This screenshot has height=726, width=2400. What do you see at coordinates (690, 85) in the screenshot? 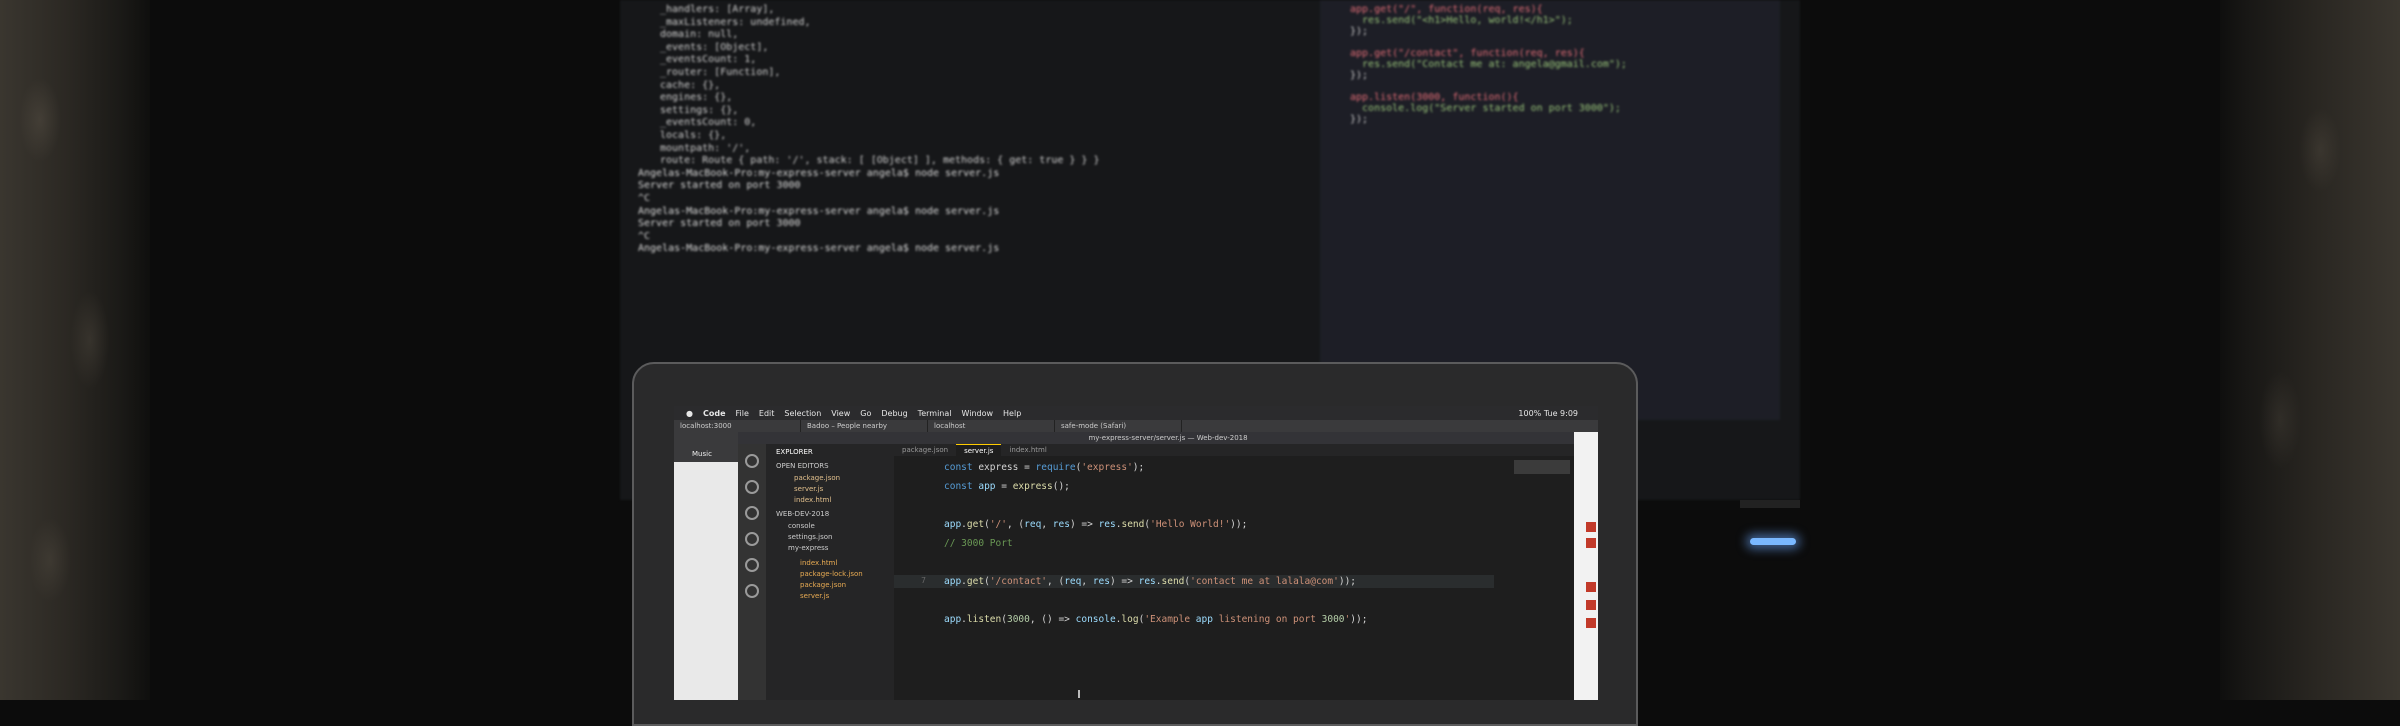
I see `terminal-line: cache: {},` at bounding box center [690, 85].